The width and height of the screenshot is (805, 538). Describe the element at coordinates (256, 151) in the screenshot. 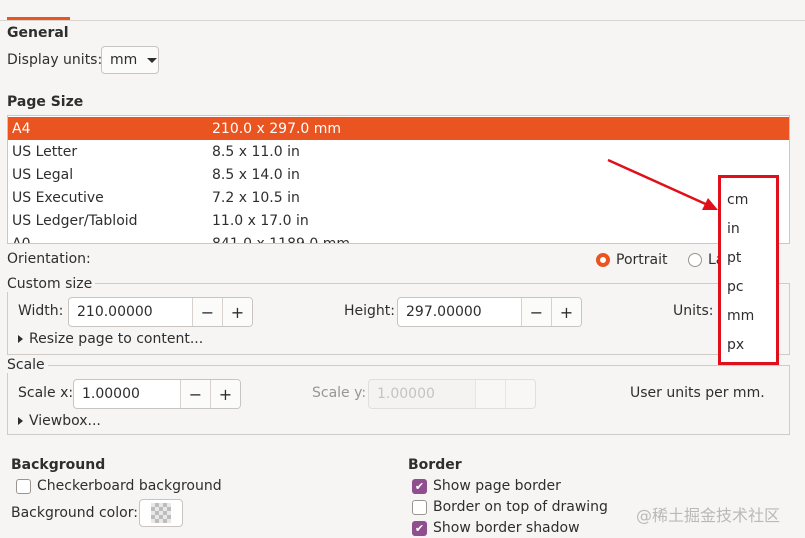

I see `page-size-dims: 8.5 x 11.0 in` at that location.